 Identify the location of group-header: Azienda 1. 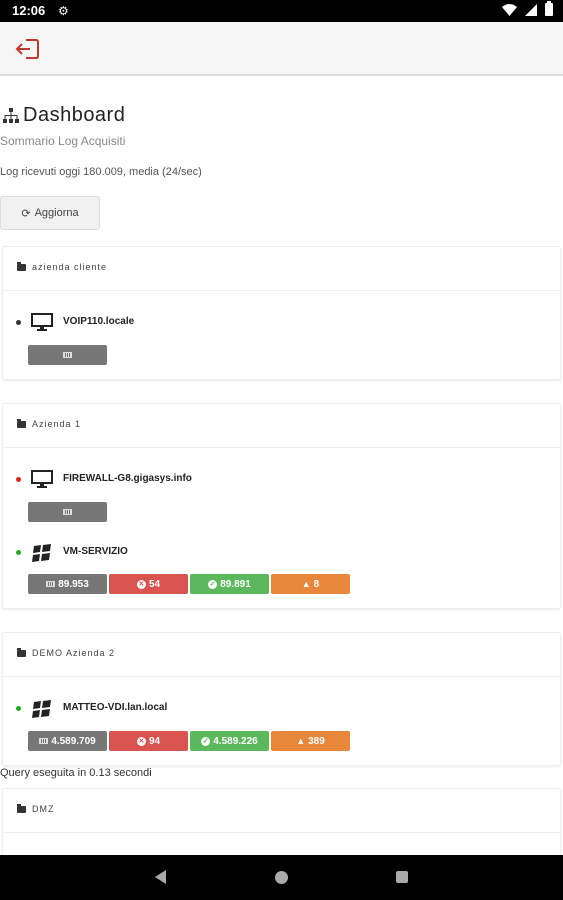
(281, 426).